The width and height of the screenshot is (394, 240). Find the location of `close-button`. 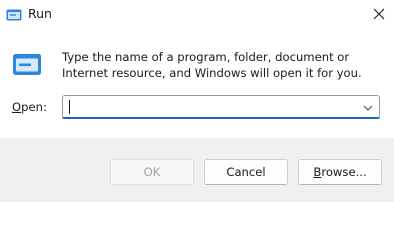

close-button is located at coordinates (379, 15).